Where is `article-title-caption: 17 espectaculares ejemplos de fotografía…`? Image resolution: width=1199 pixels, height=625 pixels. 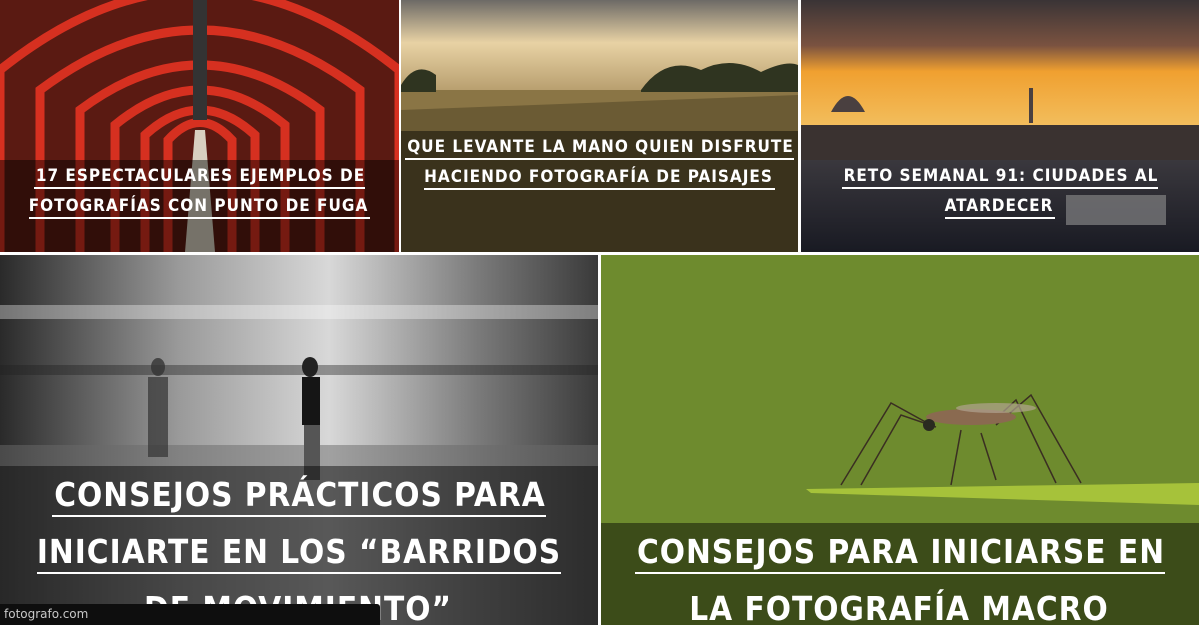 article-title-caption: 17 espectaculares ejemplos de fotografía… is located at coordinates (199, 206).